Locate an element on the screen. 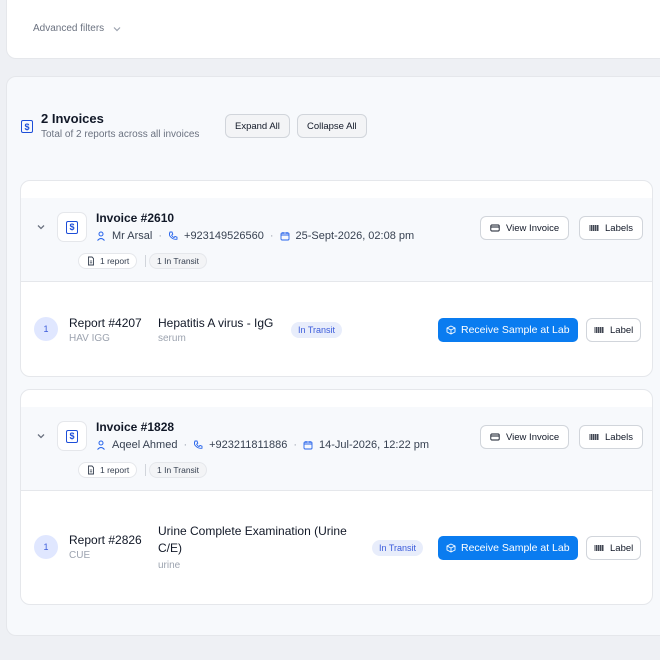 This screenshot has height=660, width=660. expand-all-button: Expand All is located at coordinates (257, 126).